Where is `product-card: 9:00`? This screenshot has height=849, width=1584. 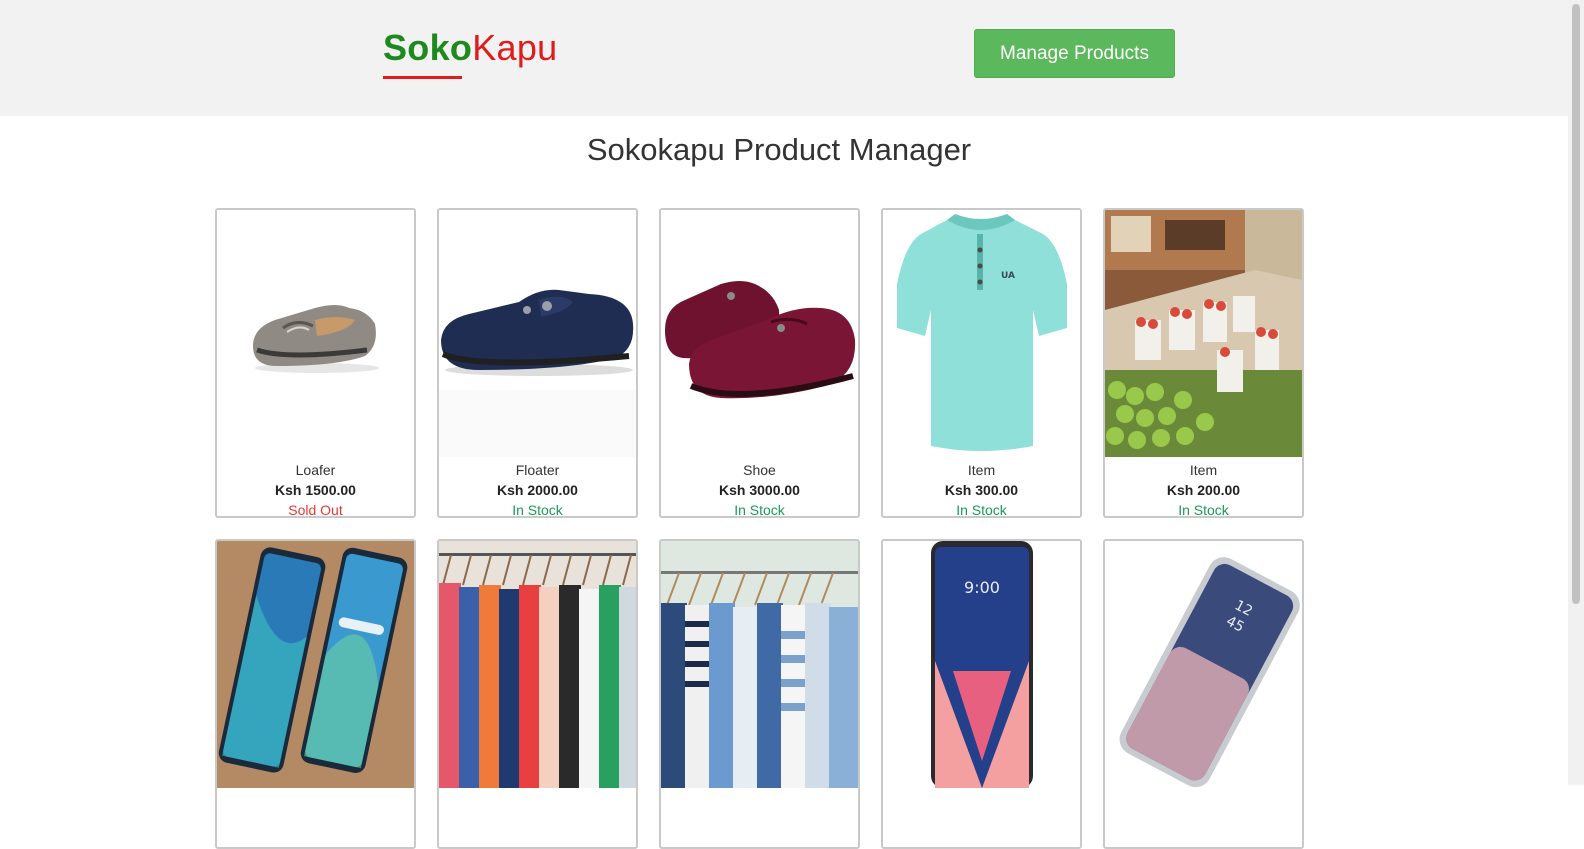
product-card: 9:00 is located at coordinates (981, 694).